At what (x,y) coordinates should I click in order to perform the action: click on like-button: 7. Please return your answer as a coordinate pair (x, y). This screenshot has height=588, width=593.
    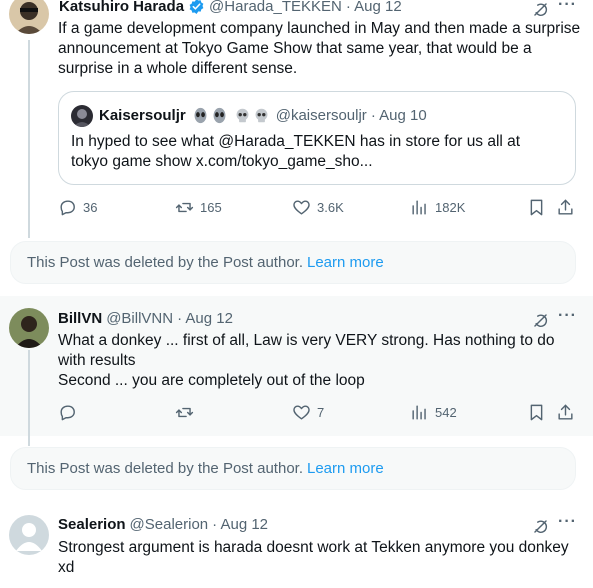
    Looking at the image, I should click on (308, 412).